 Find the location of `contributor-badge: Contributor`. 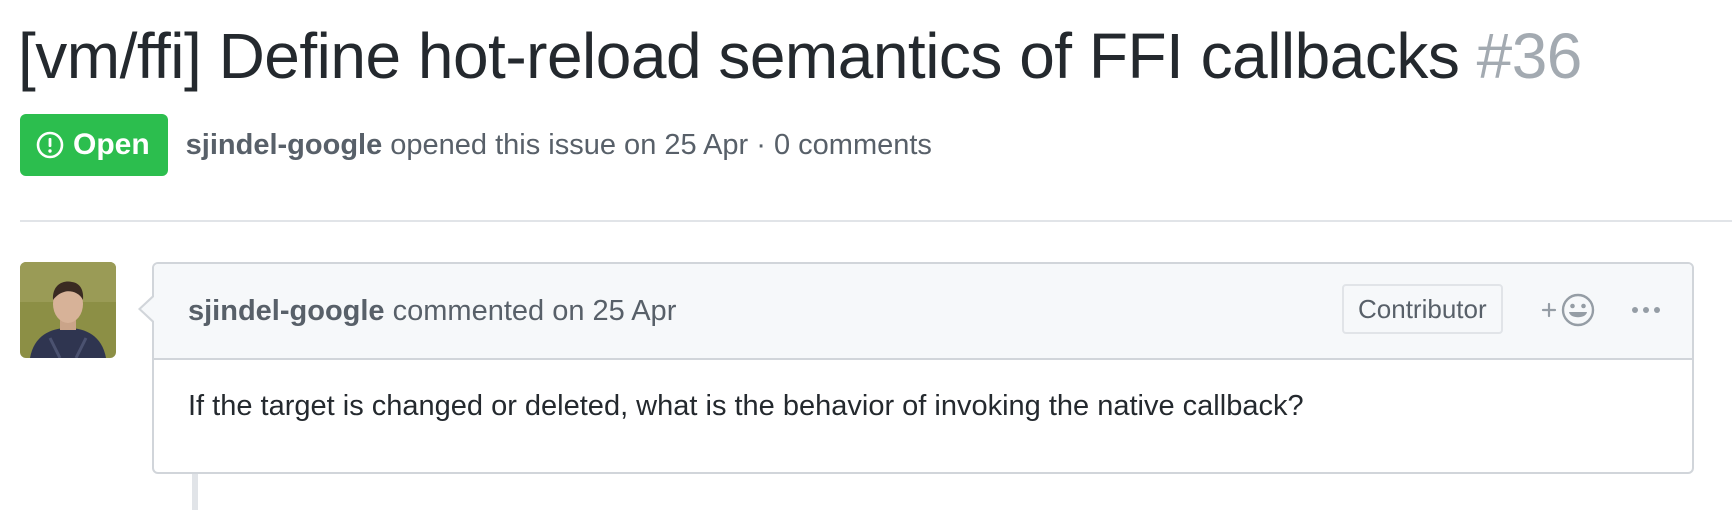

contributor-badge: Contributor is located at coordinates (1422, 309).